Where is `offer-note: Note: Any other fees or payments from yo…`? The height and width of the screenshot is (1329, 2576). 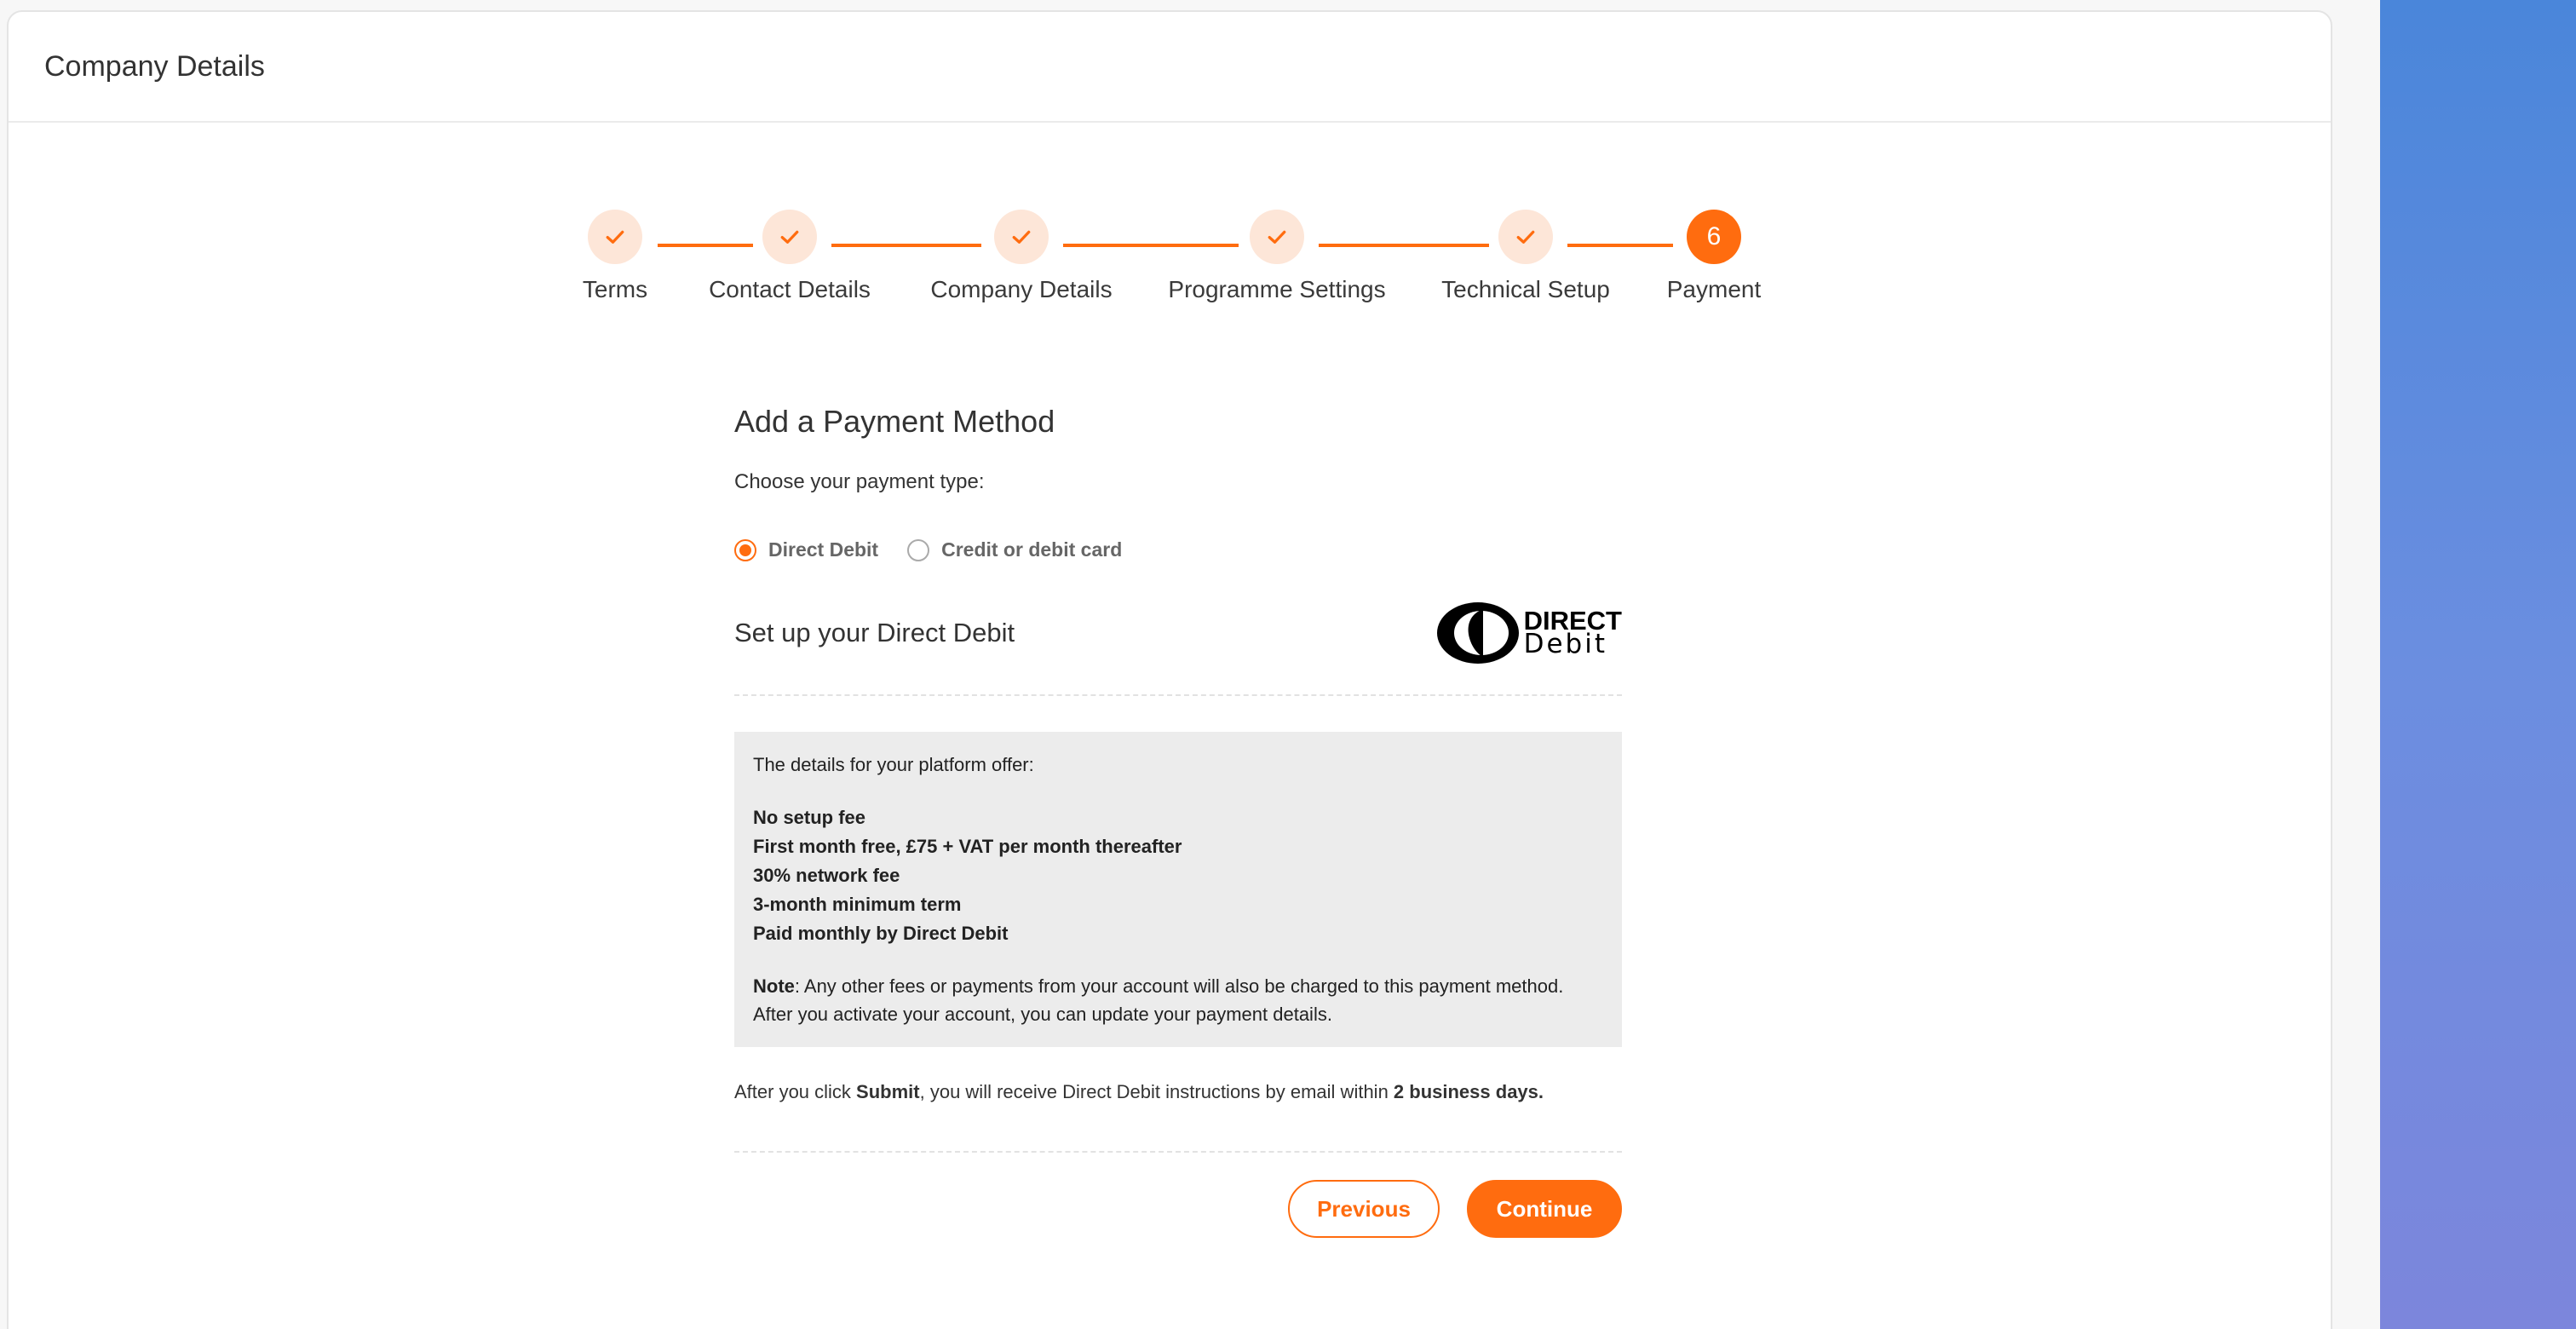 offer-note: Note: Any other fees or payments from yo… is located at coordinates (1178, 1000).